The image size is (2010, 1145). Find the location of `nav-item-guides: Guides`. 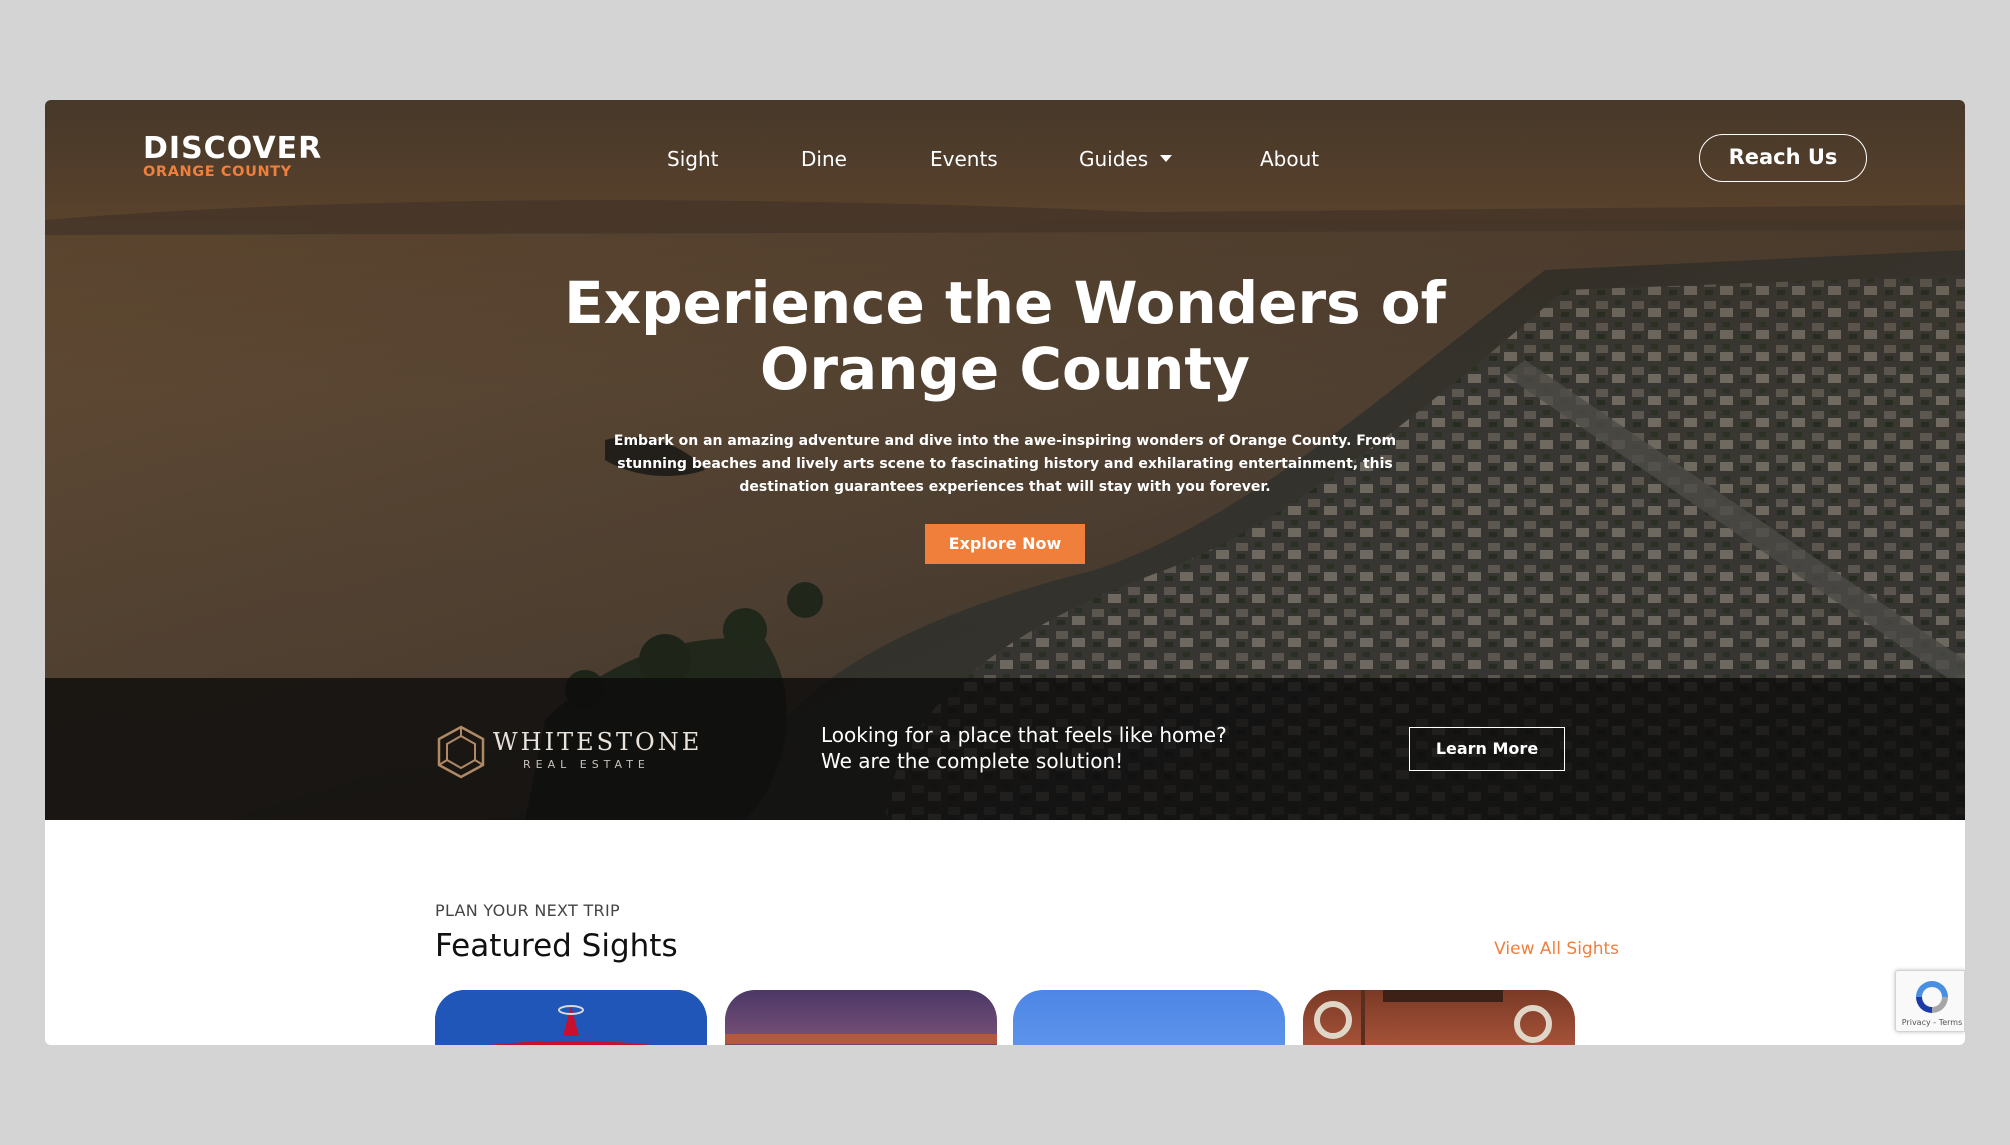

nav-item-guides: Guides is located at coordinates (1126, 159).